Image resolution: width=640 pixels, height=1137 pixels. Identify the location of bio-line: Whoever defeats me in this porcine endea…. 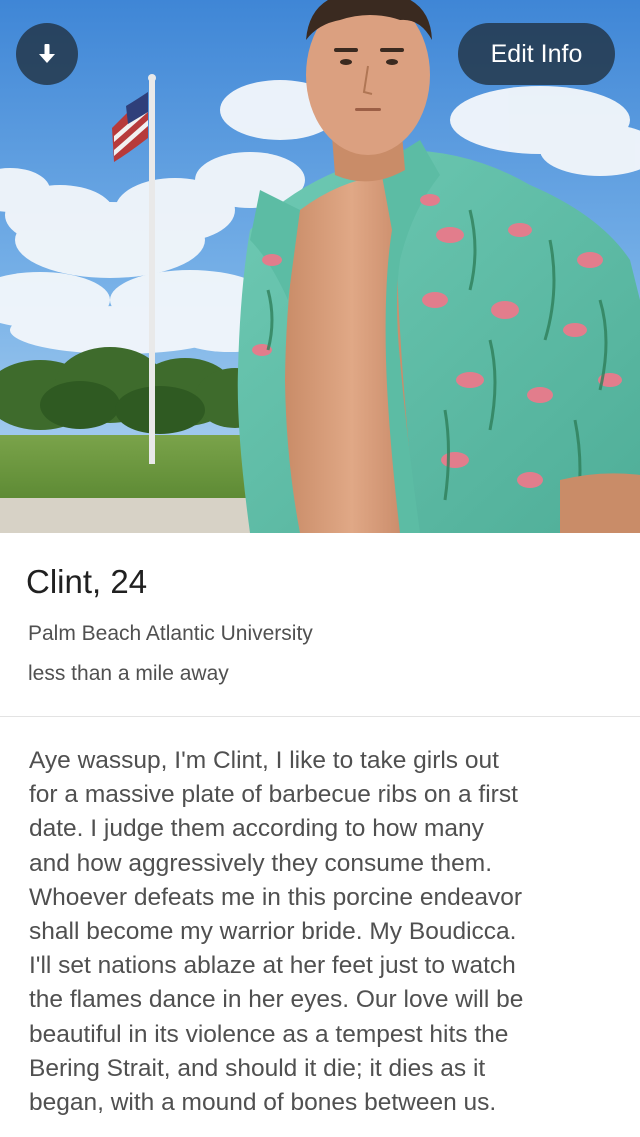
(275, 897).